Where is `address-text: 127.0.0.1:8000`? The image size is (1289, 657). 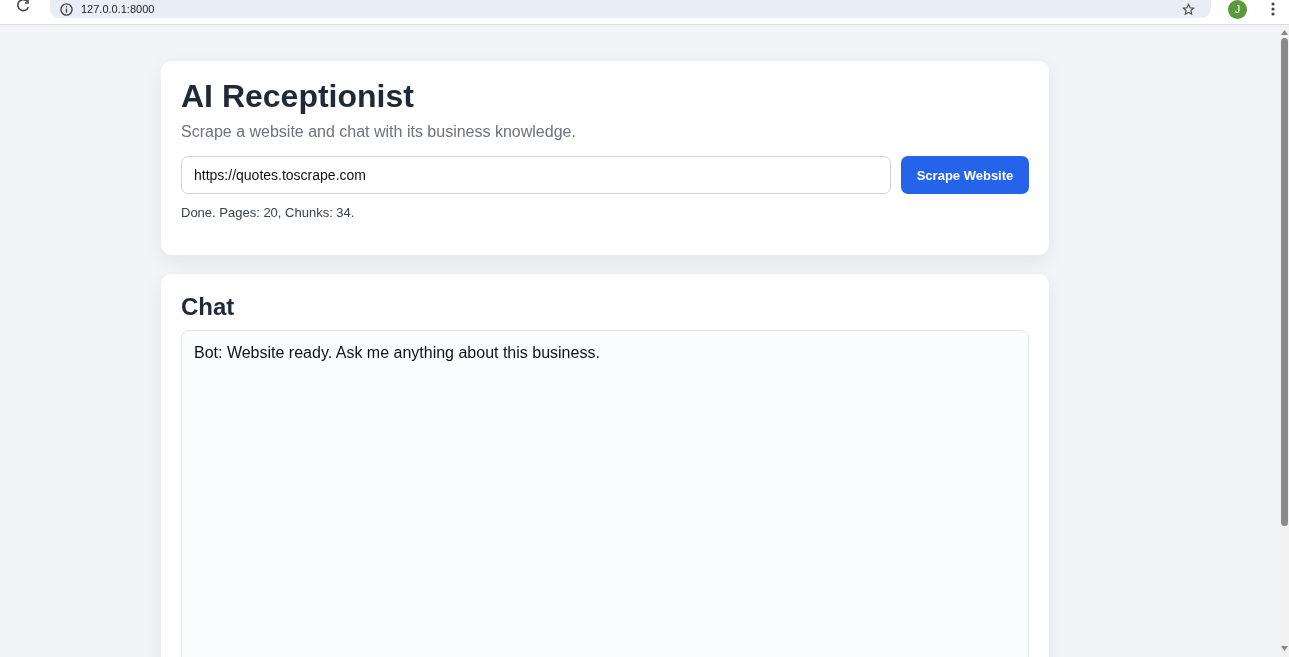
address-text: 127.0.0.1:8000 is located at coordinates (118, 9).